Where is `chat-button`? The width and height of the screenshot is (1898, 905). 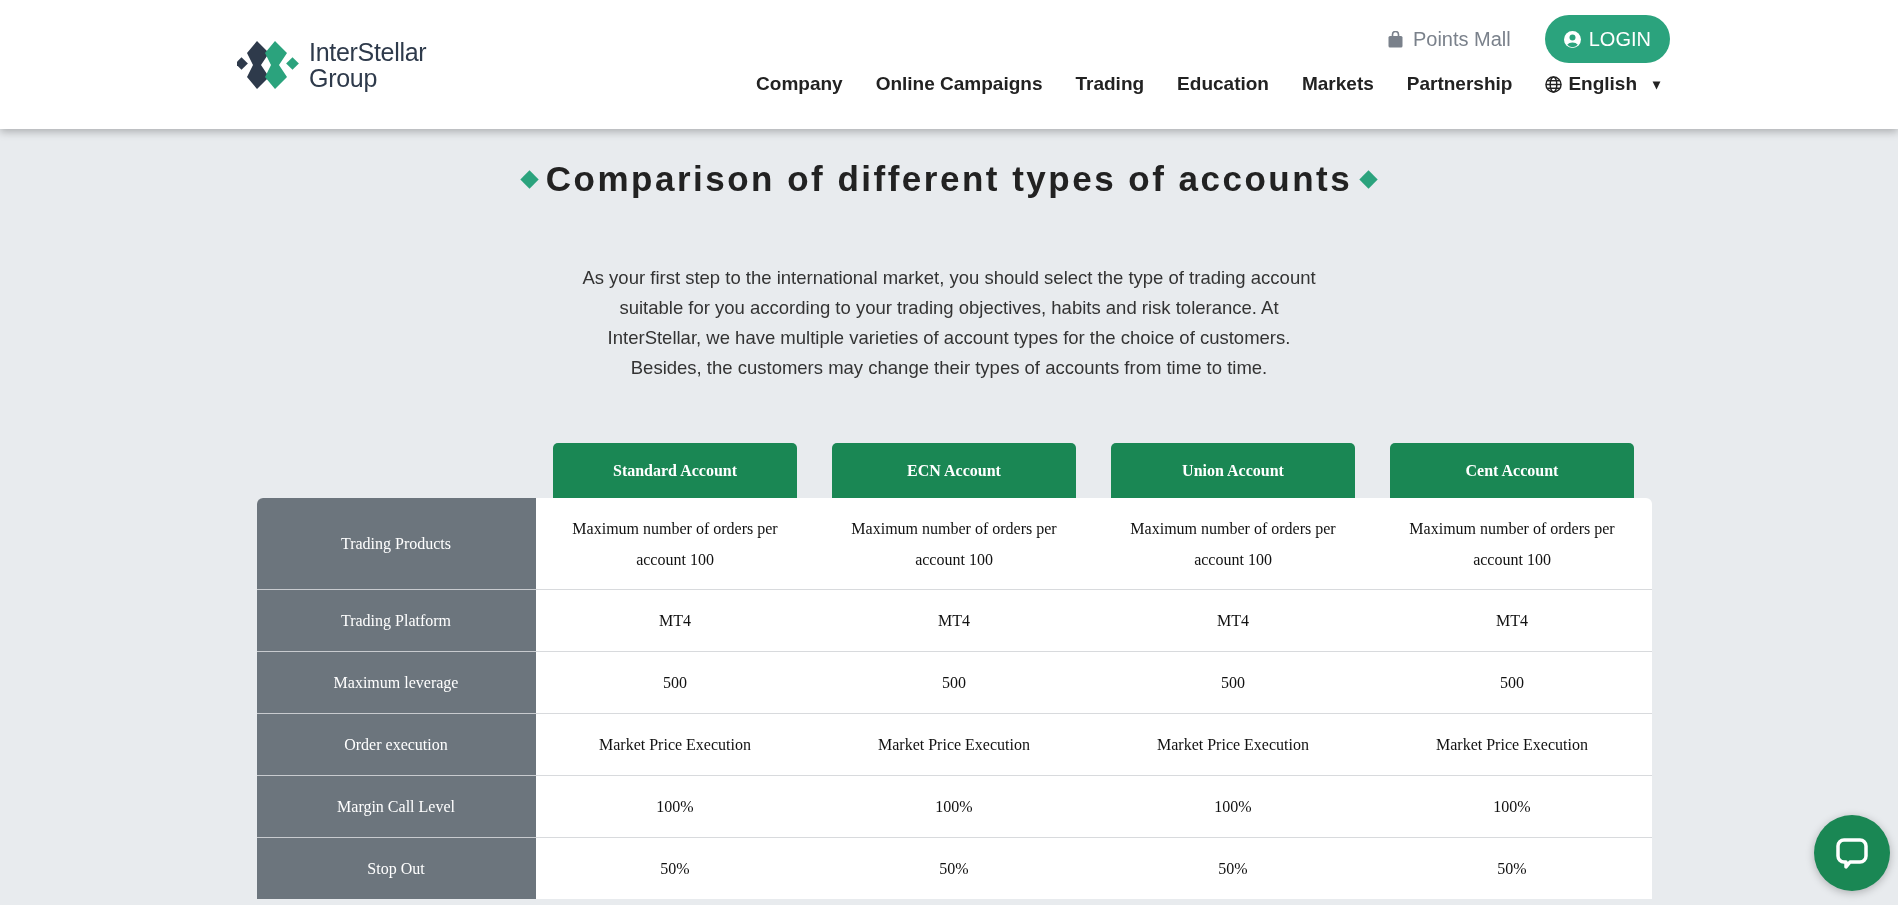
chat-button is located at coordinates (1852, 853).